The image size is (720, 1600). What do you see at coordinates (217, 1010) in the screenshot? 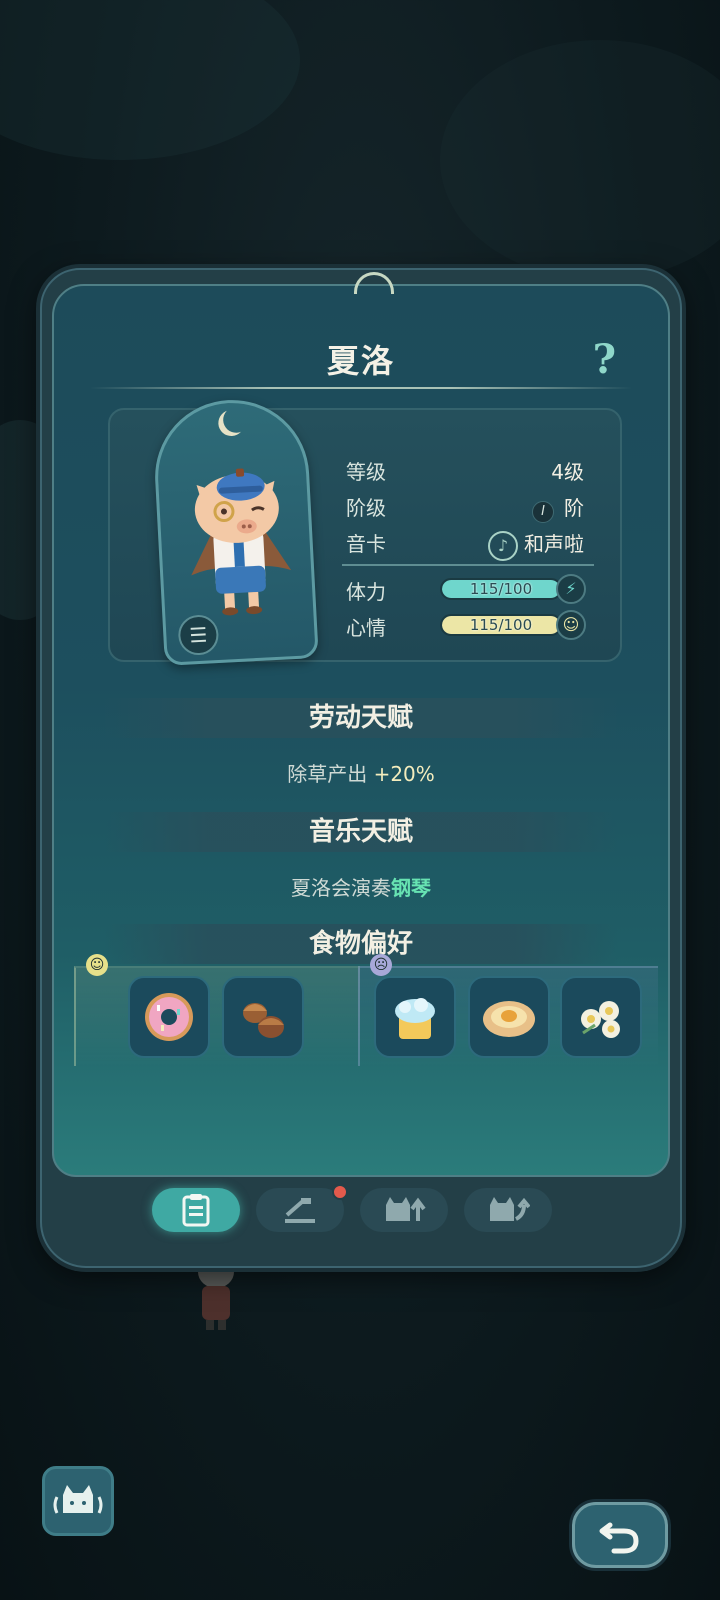
I see `liked-food-area: ☺` at bounding box center [217, 1010].